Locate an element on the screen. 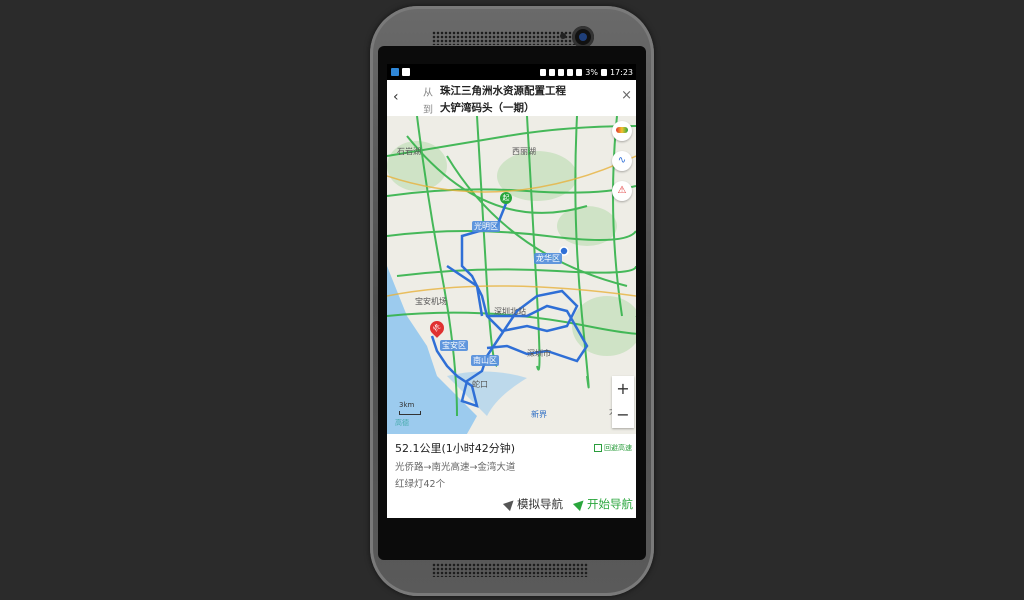 The image size is (1024, 600). zoom-in-button: + is located at coordinates (623, 389).